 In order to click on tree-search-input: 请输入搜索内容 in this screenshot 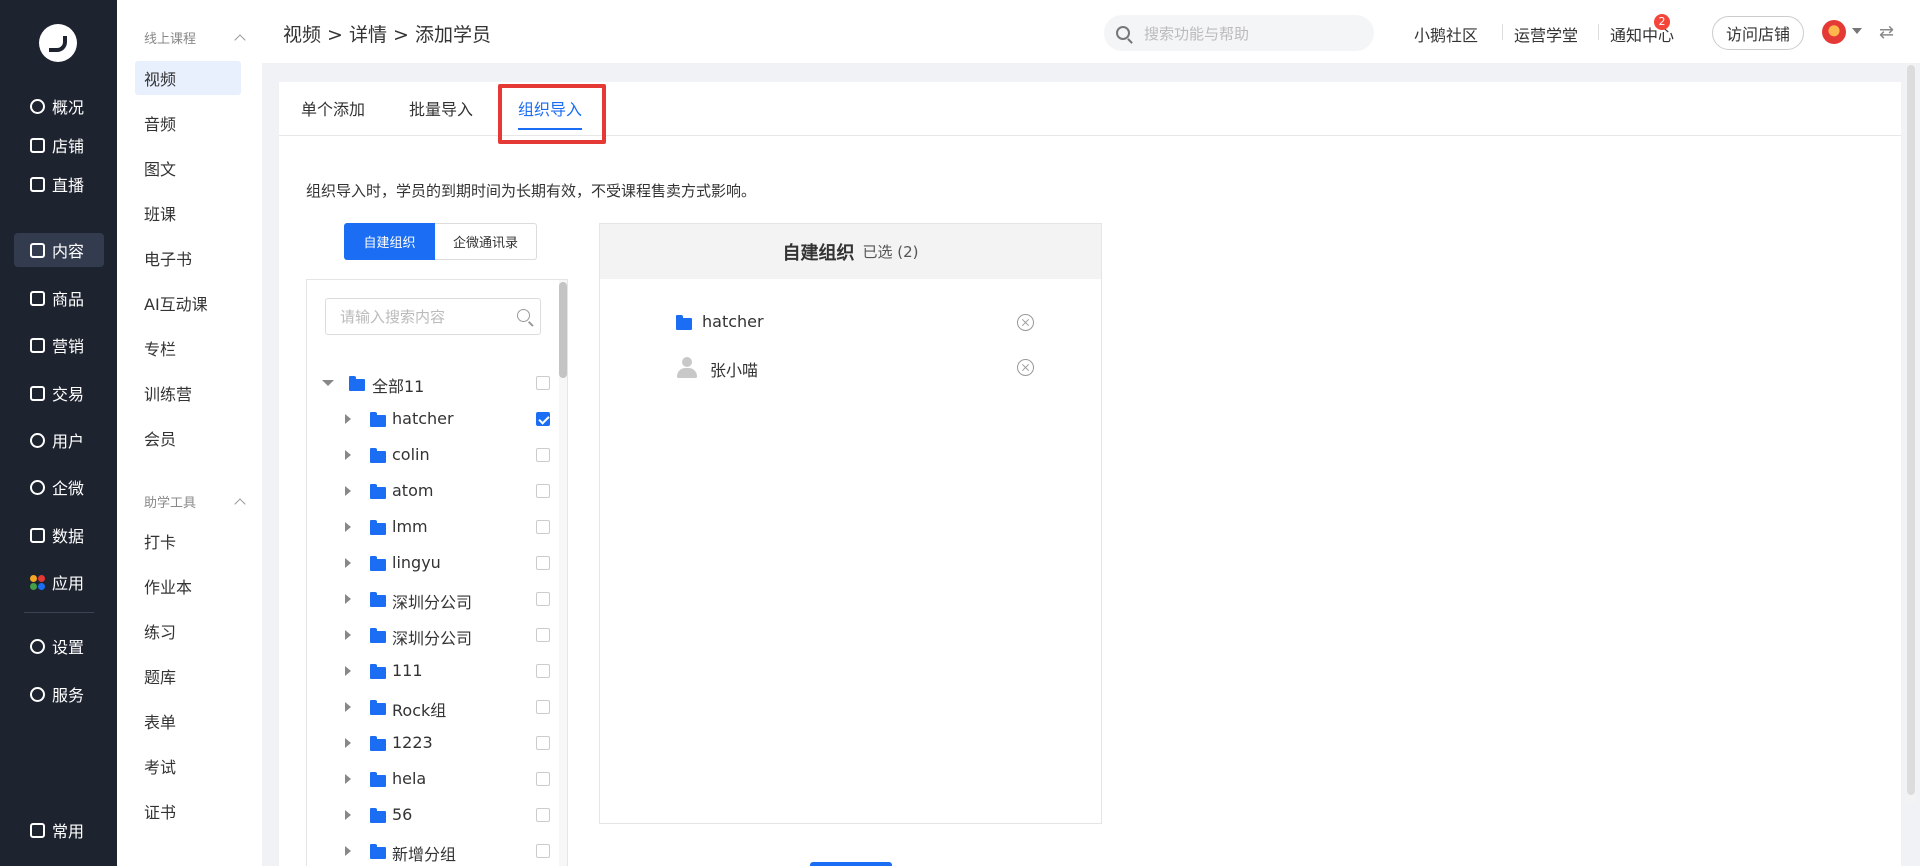, I will do `click(433, 316)`.